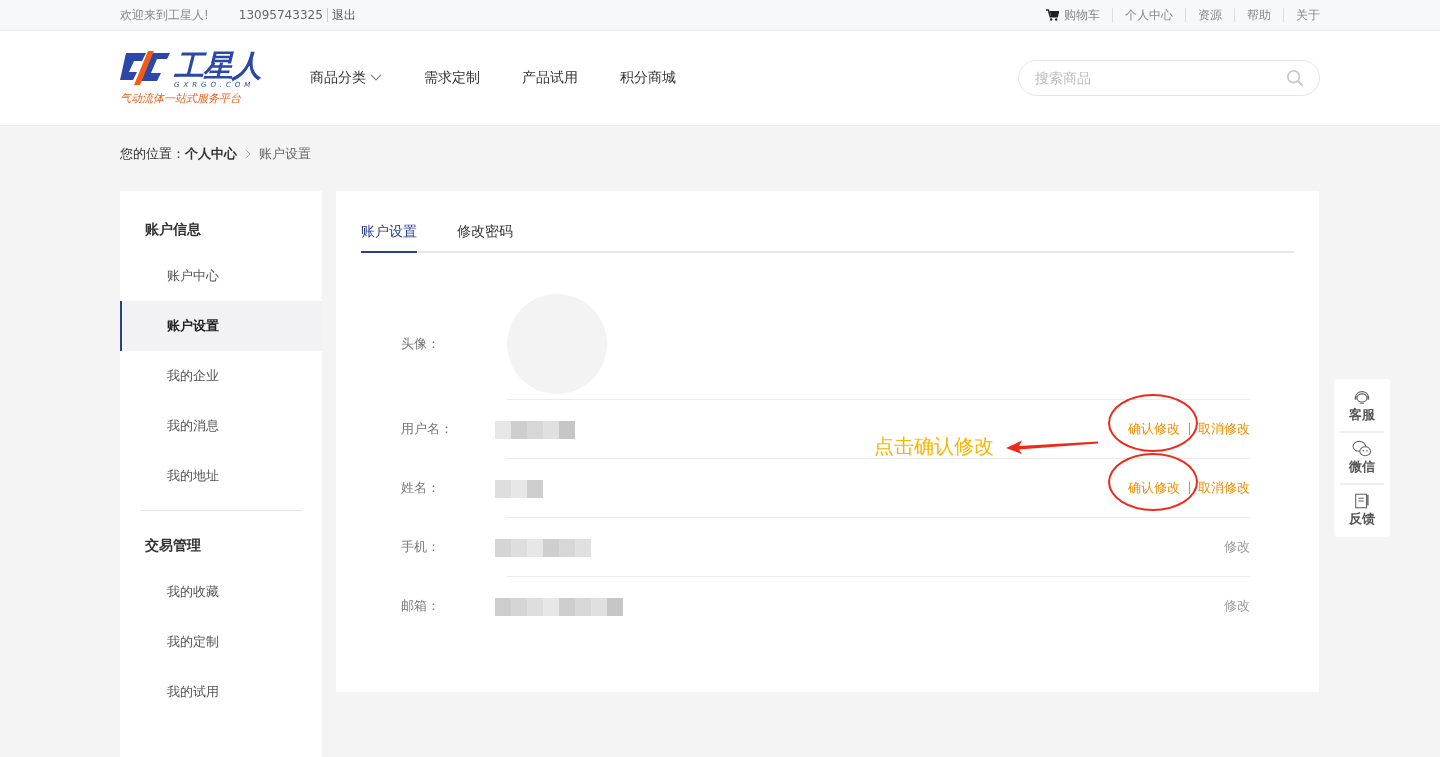 Image resolution: width=1440 pixels, height=757 pixels. What do you see at coordinates (181, 98) in the screenshot?
I see `logo-slogan: 气动流体一站式服务平台` at bounding box center [181, 98].